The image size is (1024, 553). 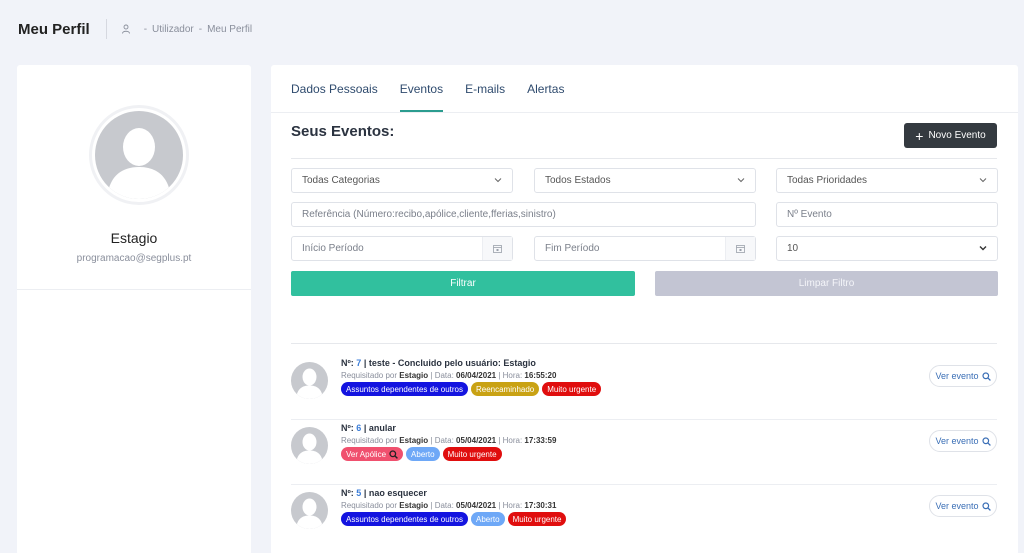 I want to click on clear-filter-button: Limpar Filtro, so click(x=826, y=283).